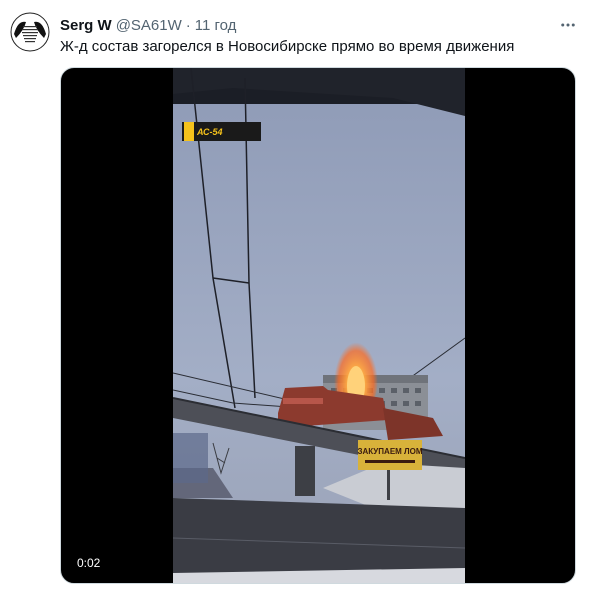 The image size is (591, 593). I want to click on channel-watermark: АС-54, so click(221, 131).